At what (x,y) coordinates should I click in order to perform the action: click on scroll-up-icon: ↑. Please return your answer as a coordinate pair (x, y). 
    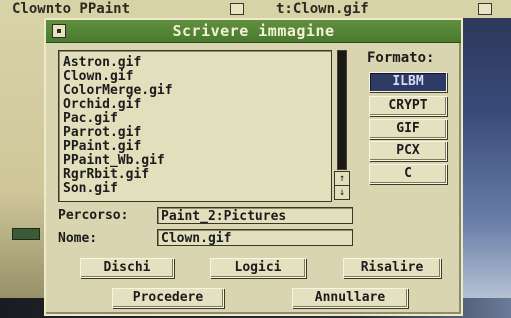
    Looking at the image, I should click on (342, 178).